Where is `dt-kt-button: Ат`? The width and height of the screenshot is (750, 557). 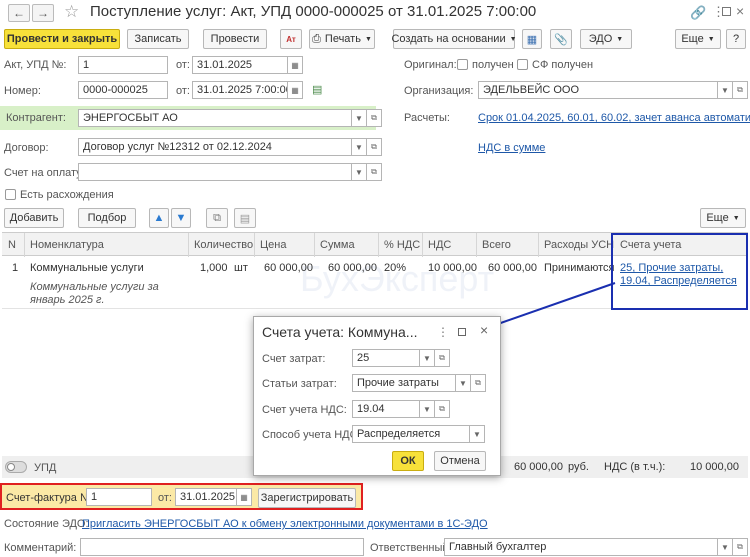 dt-kt-button: Ат is located at coordinates (291, 39).